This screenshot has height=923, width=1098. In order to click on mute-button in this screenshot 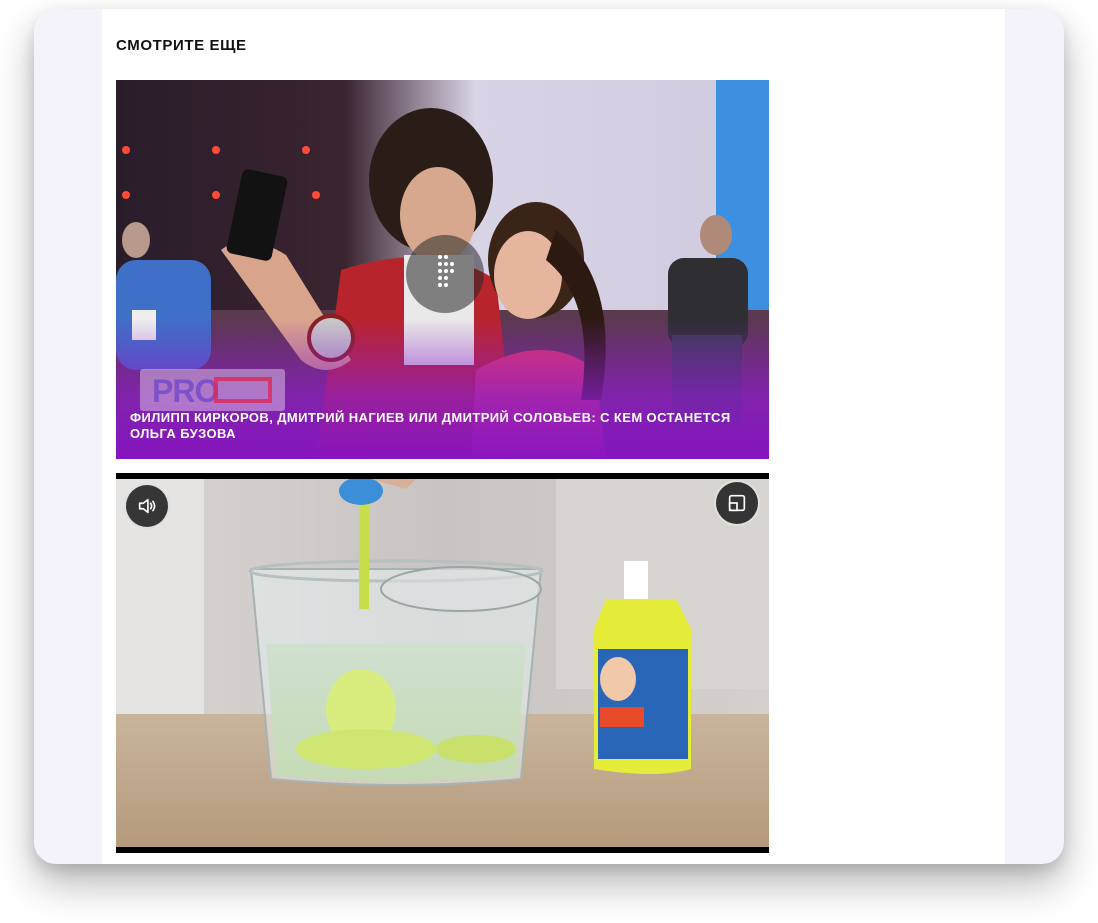, I will do `click(147, 506)`.